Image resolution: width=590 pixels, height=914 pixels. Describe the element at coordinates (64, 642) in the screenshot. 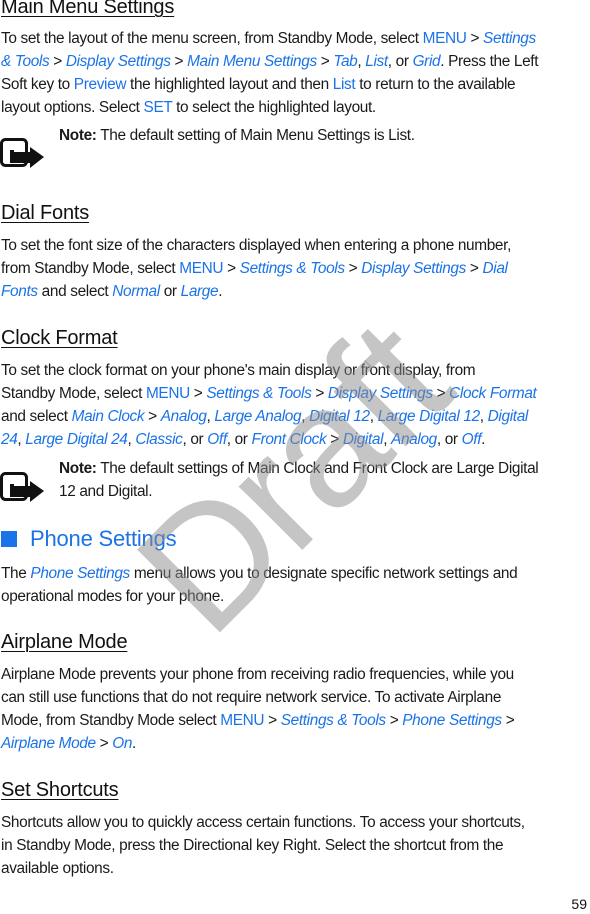

I see `heading-airplane-mode: Airplane Mode` at that location.